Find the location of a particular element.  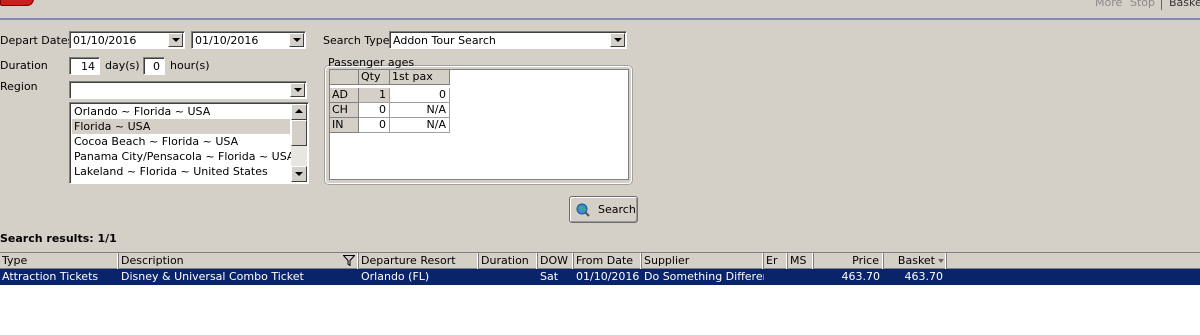

col-header-description-label: Description is located at coordinates (152, 260).